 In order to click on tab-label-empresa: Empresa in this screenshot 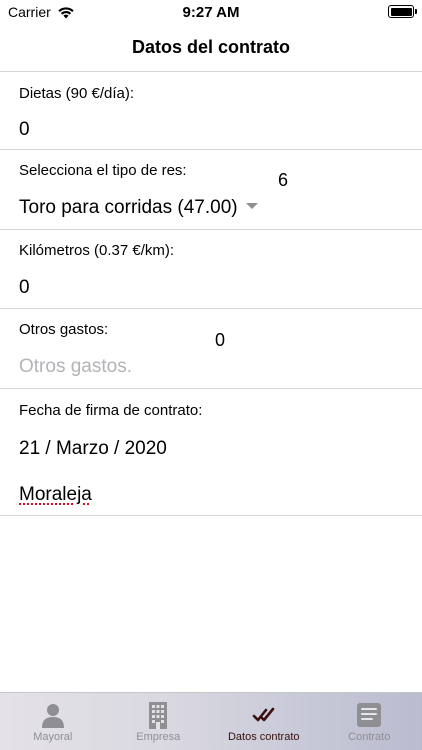, I will do `click(158, 737)`.